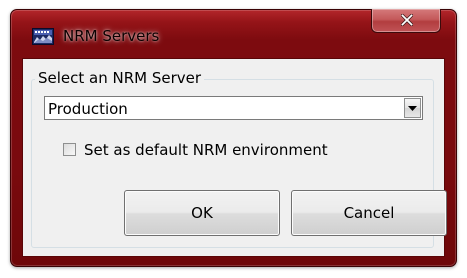 Image resolution: width=467 pixels, height=278 pixels. I want to click on ok-button: OK, so click(202, 213).